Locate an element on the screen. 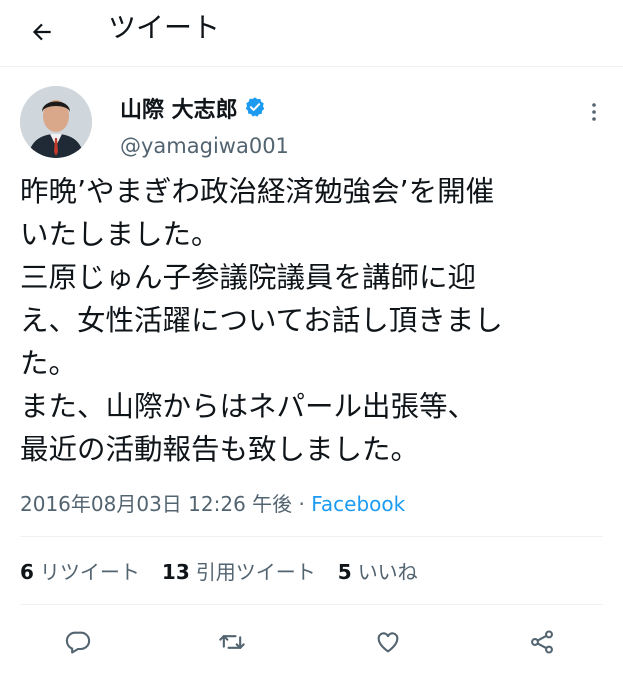 Image resolution: width=623 pixels, height=680 pixels. page-title: ツイート is located at coordinates (164, 27).